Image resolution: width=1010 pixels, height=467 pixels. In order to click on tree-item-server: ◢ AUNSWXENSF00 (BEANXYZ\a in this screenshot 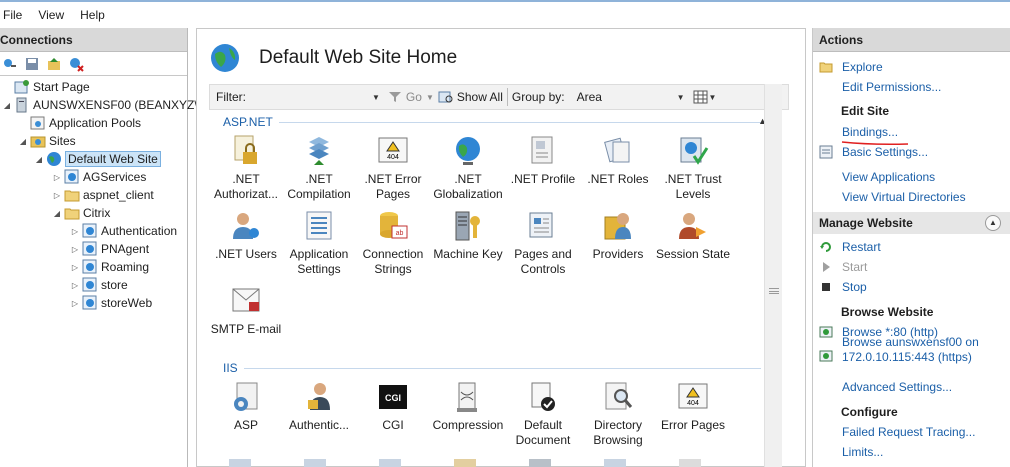, I will do `click(103, 105)`.